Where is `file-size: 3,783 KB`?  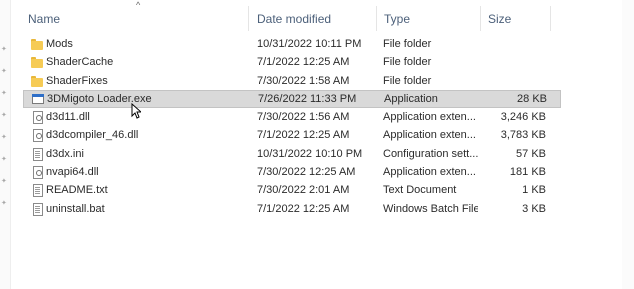
file-size: 3,783 KB is located at coordinates (523, 135).